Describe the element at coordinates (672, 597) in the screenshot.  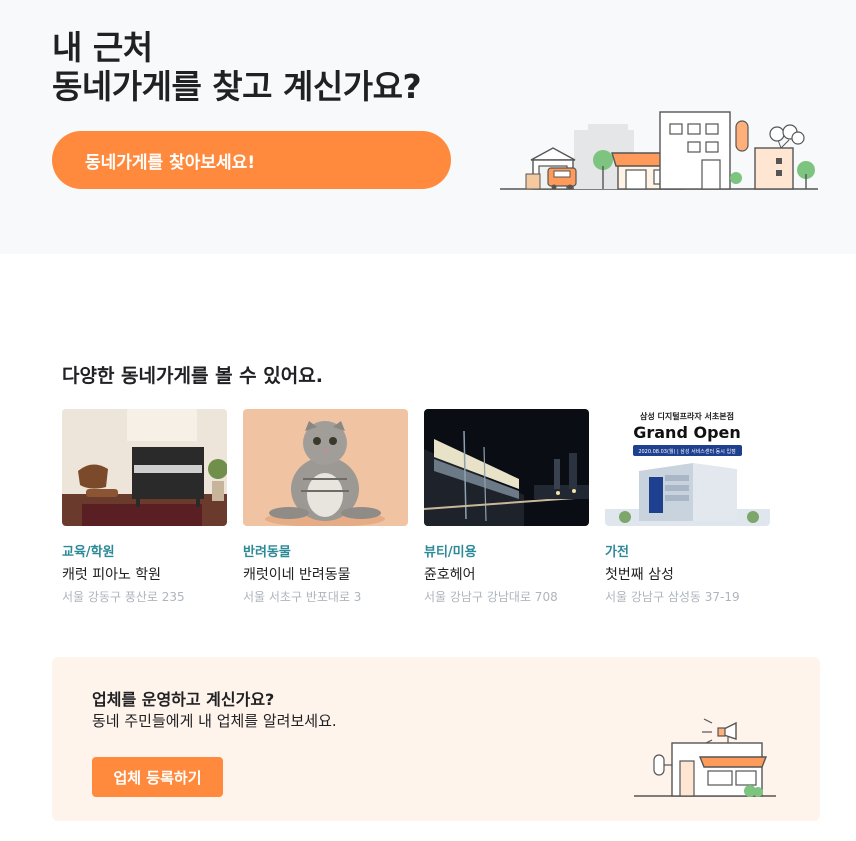
I see `store-address: 서울 강남구 삼성동 37-19` at that location.